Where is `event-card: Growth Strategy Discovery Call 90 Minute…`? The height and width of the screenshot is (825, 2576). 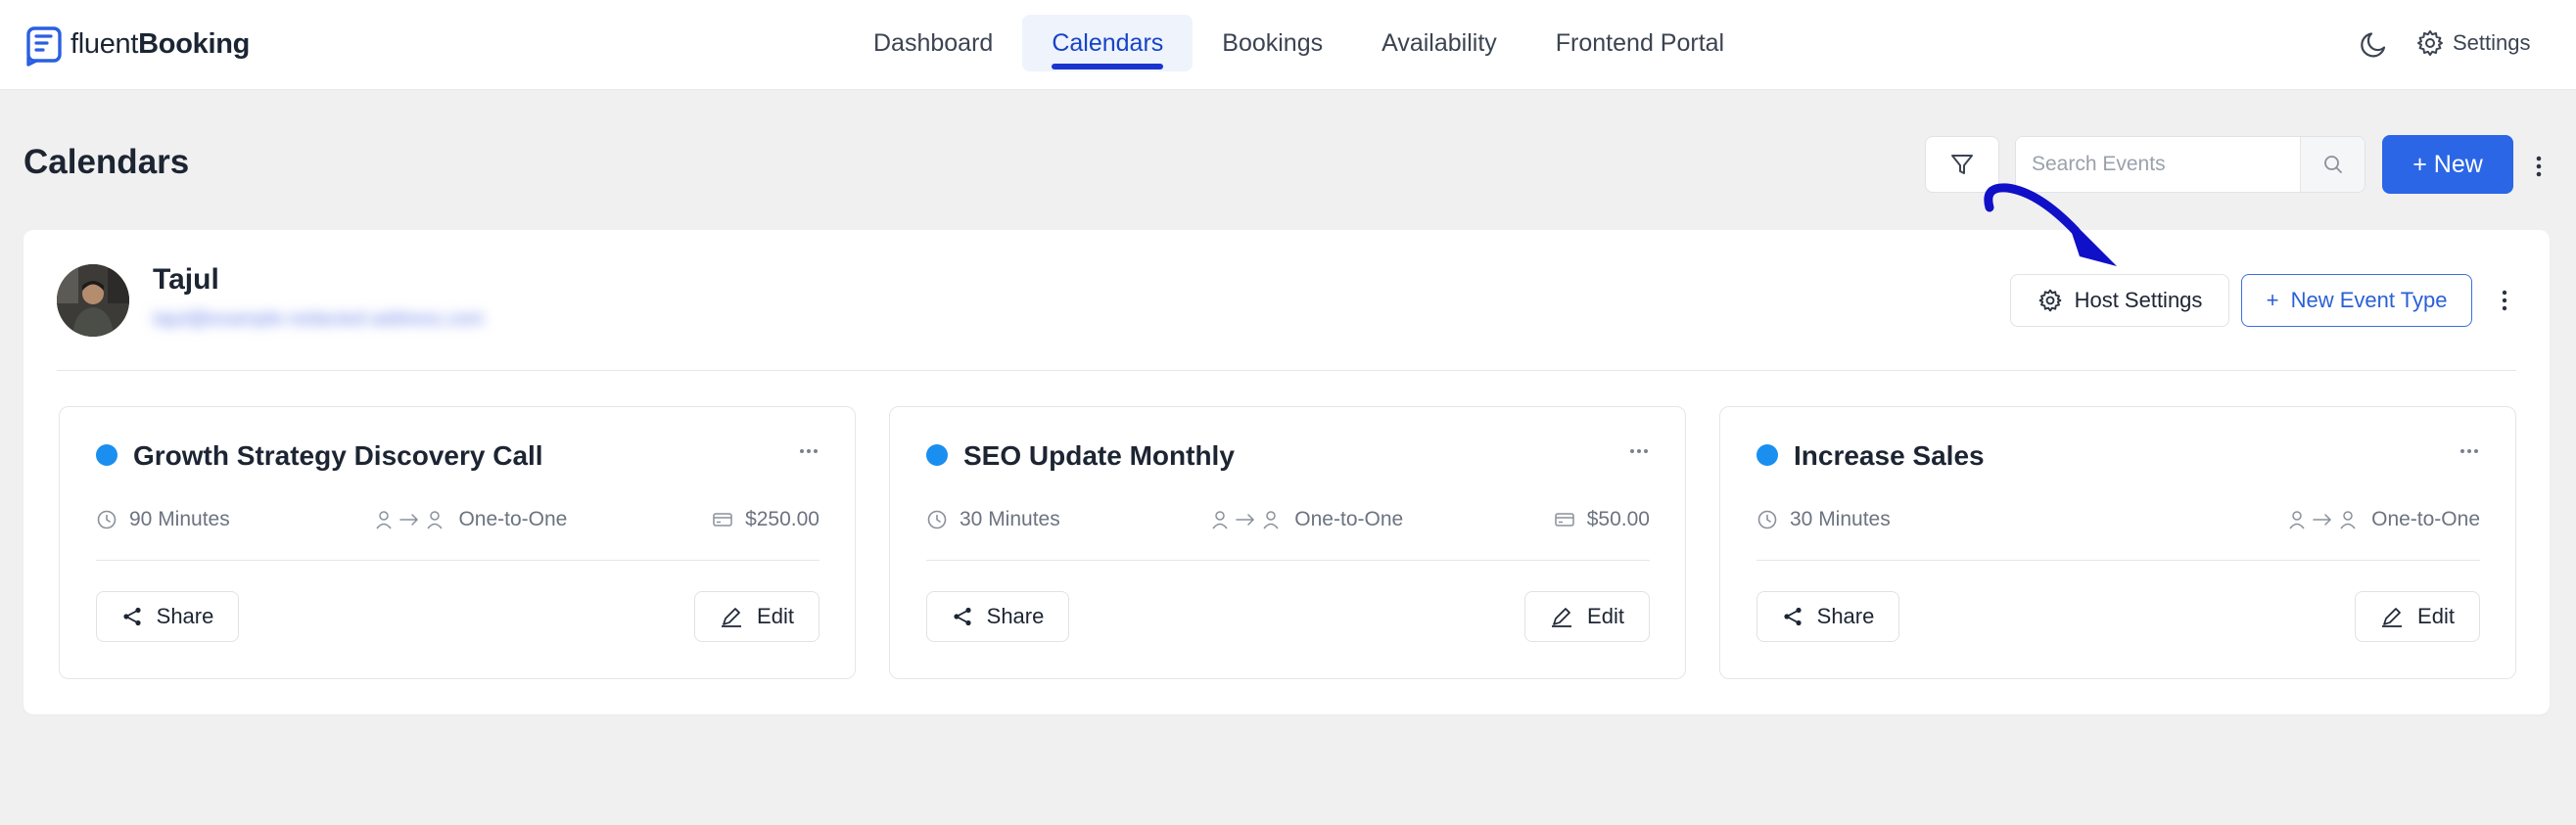
event-card: Growth Strategy Discovery Call 90 Minute… is located at coordinates (457, 542).